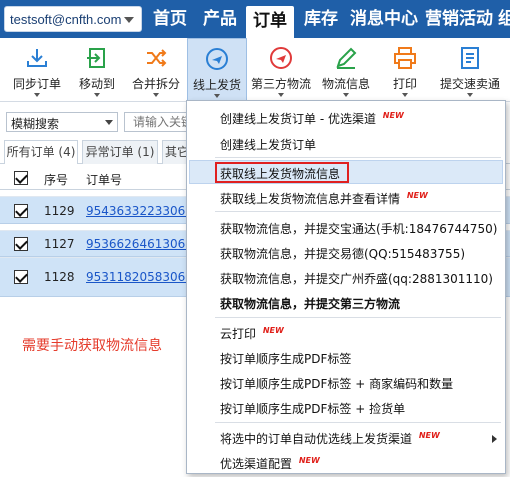  I want to click on menu-item-create-order: 创建线上发货订单, so click(268, 144).